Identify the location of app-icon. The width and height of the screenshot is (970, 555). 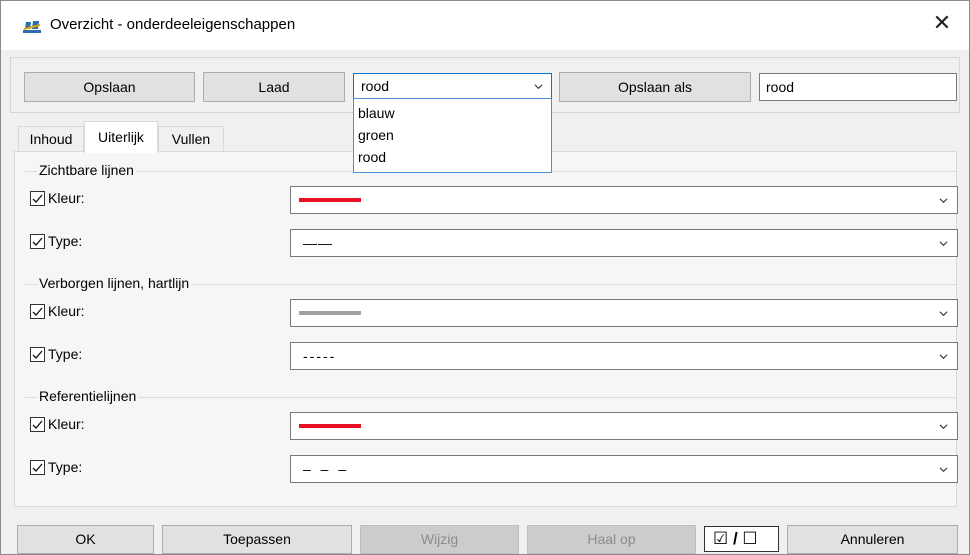
(32, 27).